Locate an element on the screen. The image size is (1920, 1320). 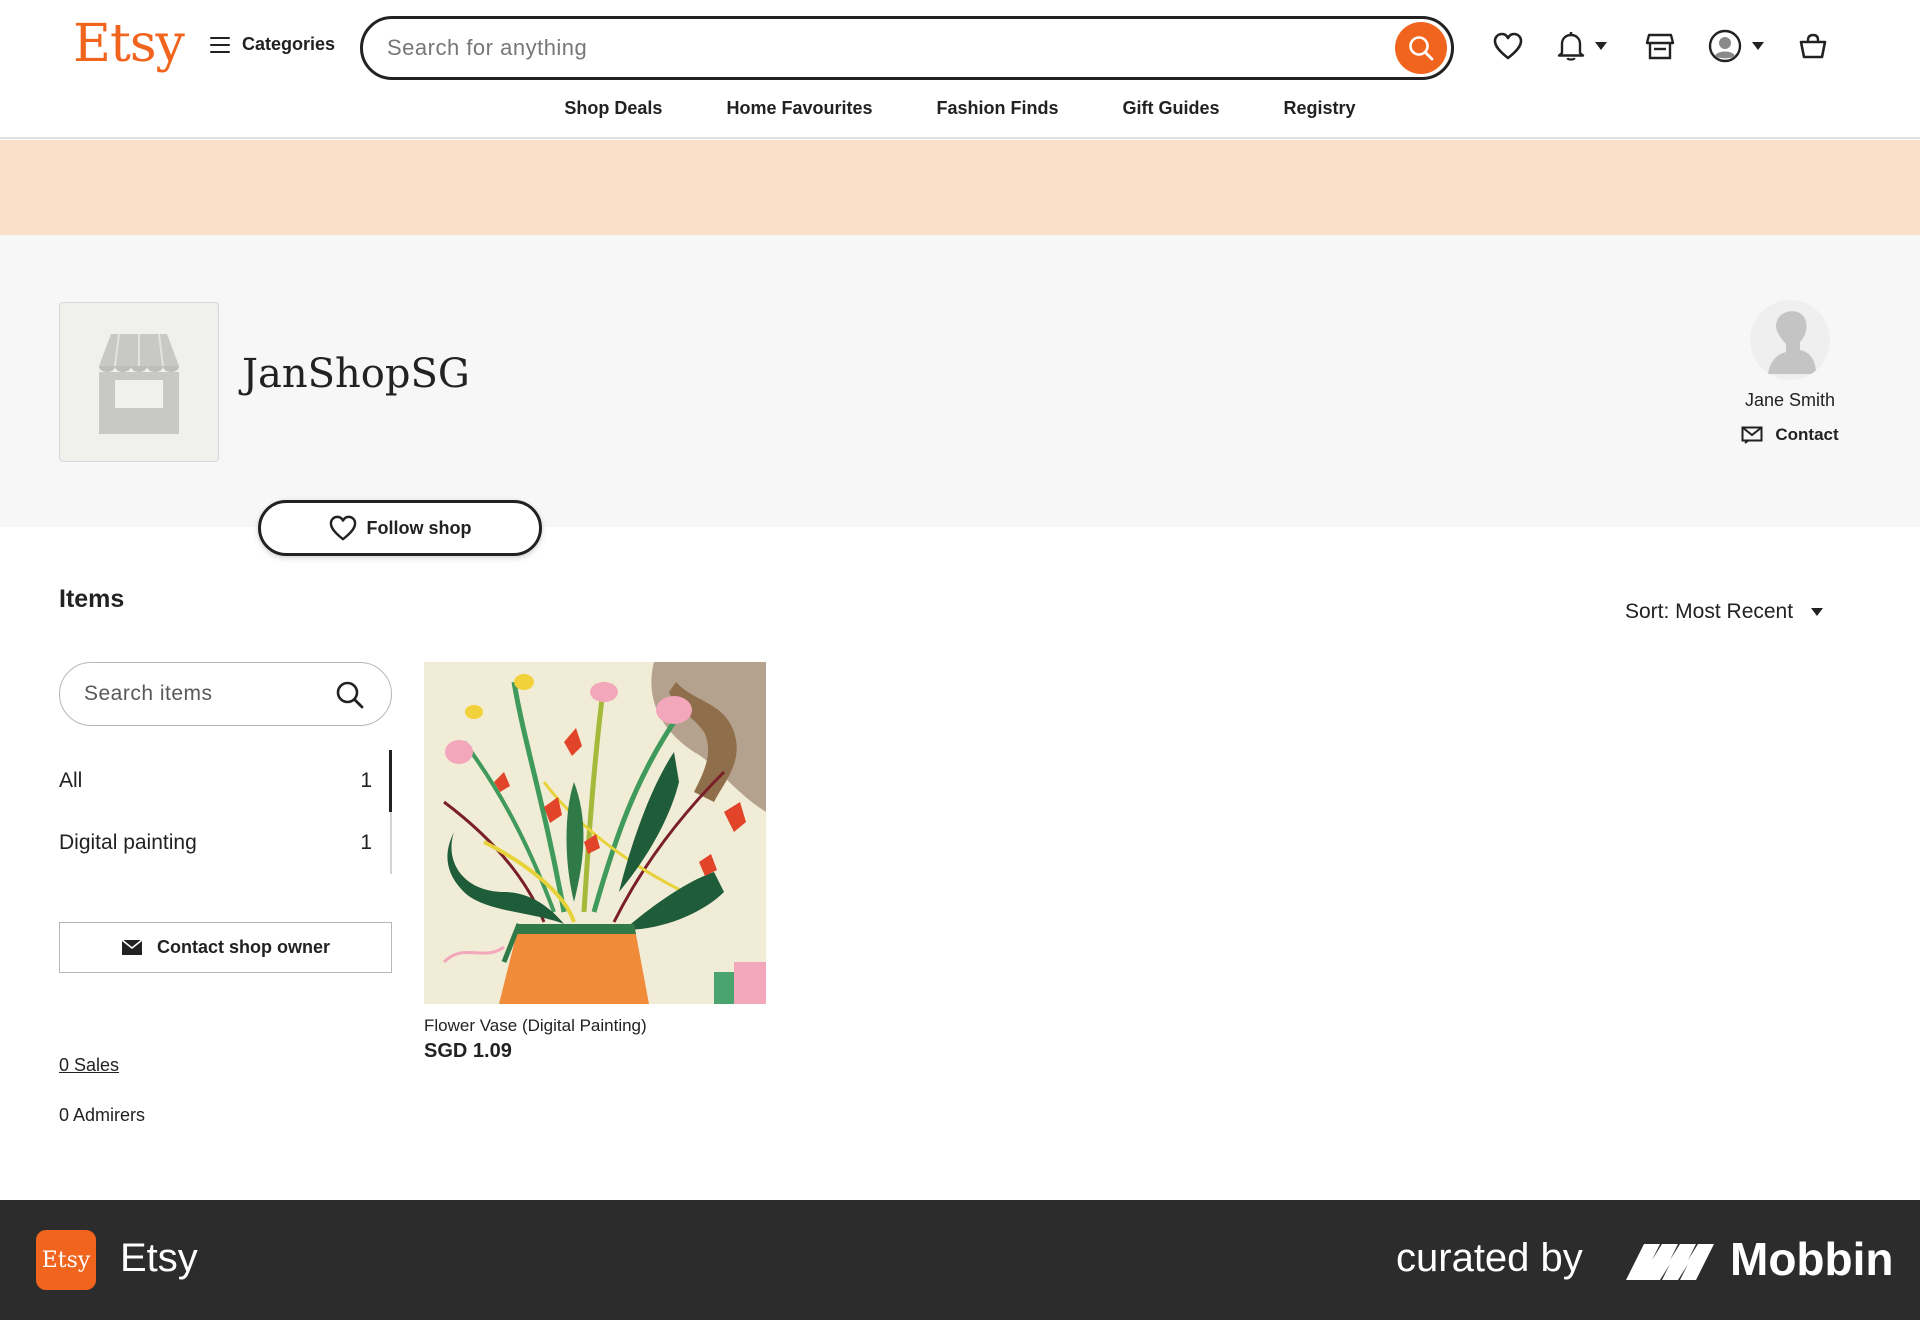
admirers-count: 0 Admirers is located at coordinates (102, 1115).